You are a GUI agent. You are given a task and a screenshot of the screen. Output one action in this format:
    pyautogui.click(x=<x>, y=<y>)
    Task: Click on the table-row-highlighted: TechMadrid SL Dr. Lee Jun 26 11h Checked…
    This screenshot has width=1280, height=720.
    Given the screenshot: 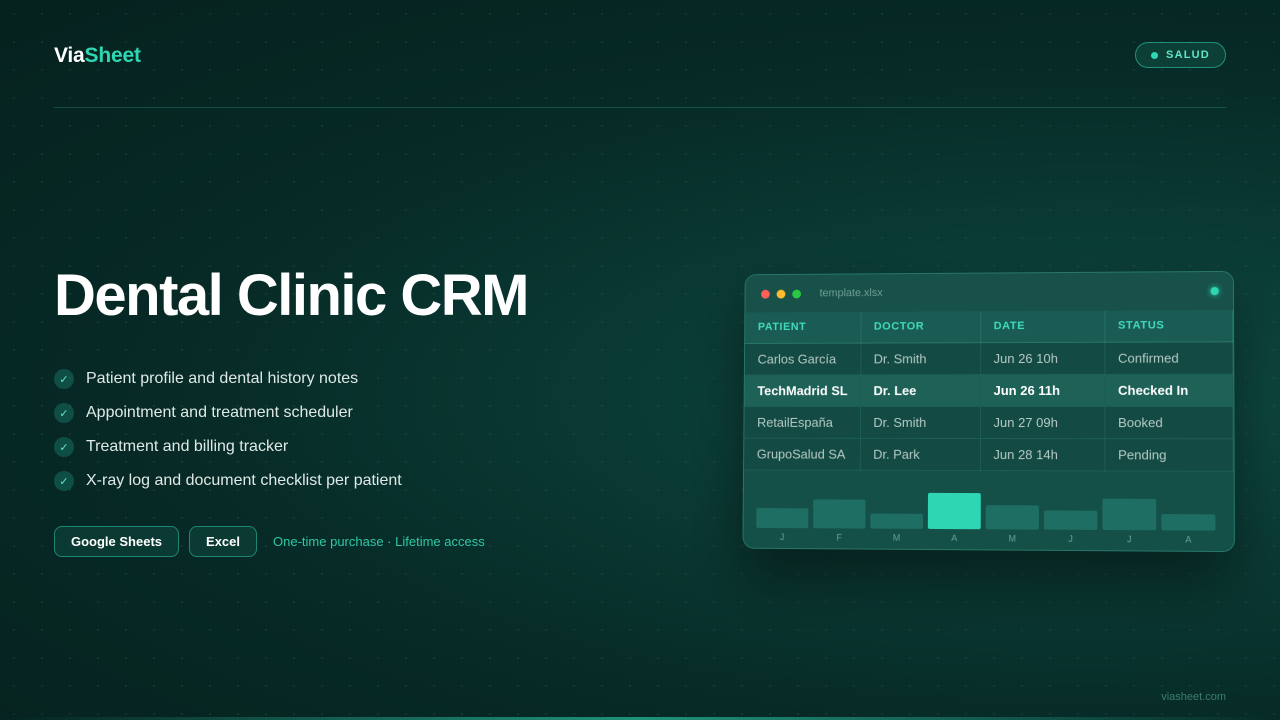 What is the action you would take?
    pyautogui.click(x=989, y=390)
    